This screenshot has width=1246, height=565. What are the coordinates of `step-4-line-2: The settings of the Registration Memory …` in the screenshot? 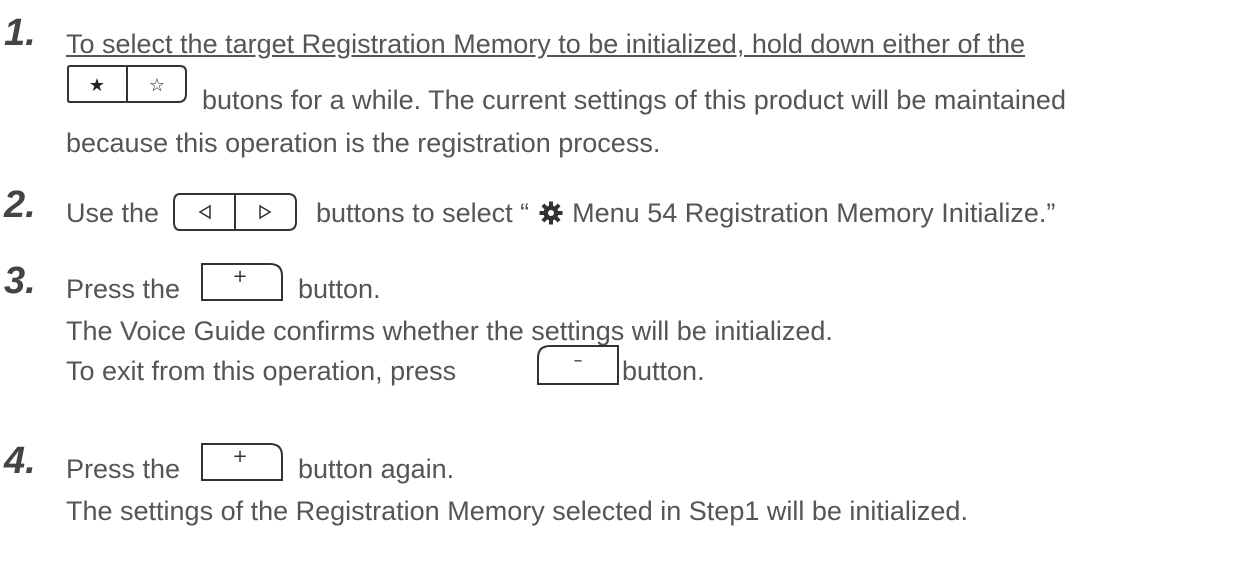 It's located at (517, 511).